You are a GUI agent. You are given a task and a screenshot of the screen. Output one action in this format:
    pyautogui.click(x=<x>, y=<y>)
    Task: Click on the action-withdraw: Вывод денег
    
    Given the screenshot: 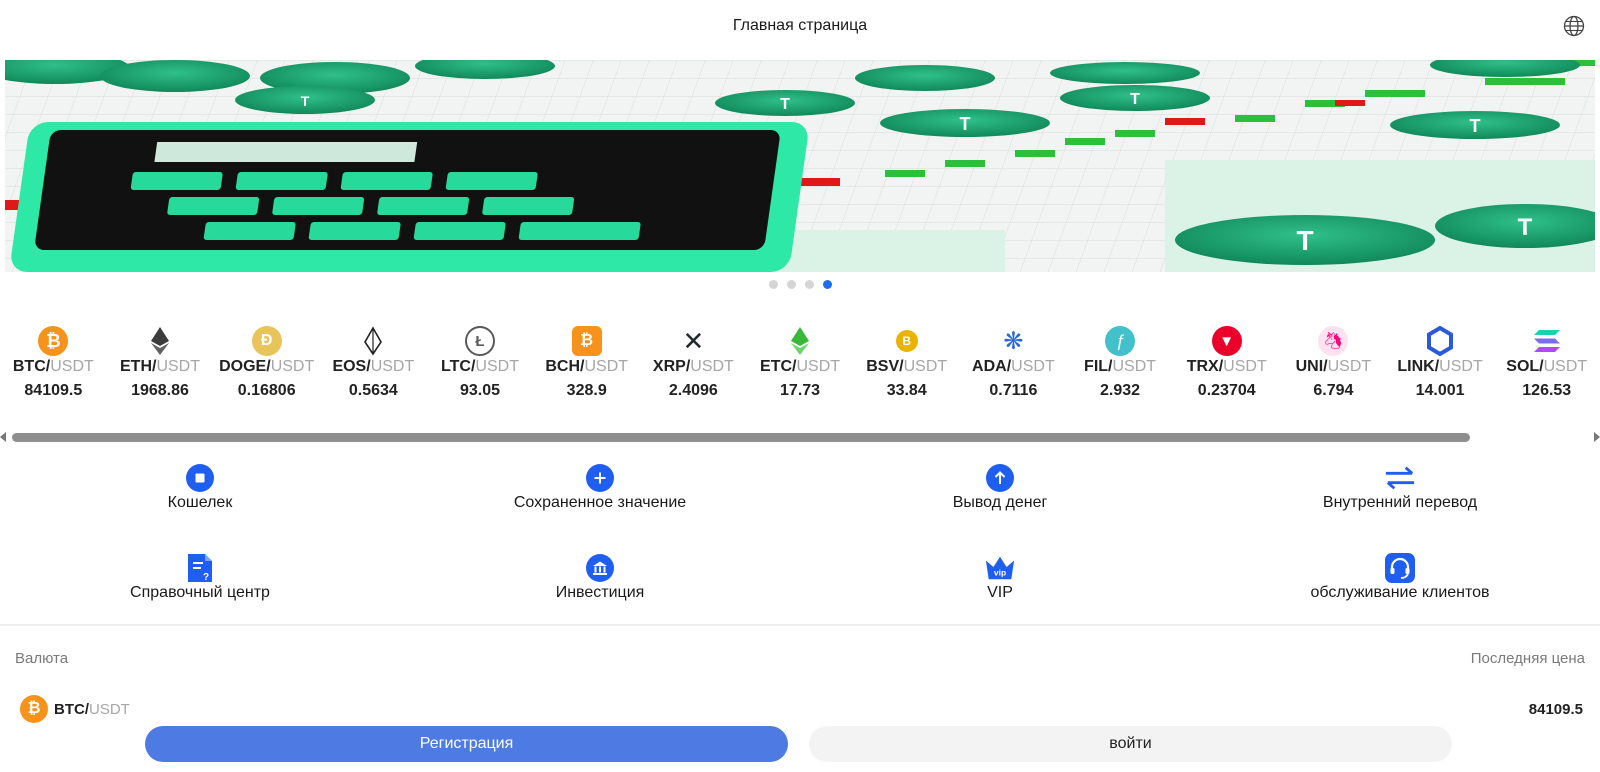 What is the action you would take?
    pyautogui.click(x=1000, y=505)
    